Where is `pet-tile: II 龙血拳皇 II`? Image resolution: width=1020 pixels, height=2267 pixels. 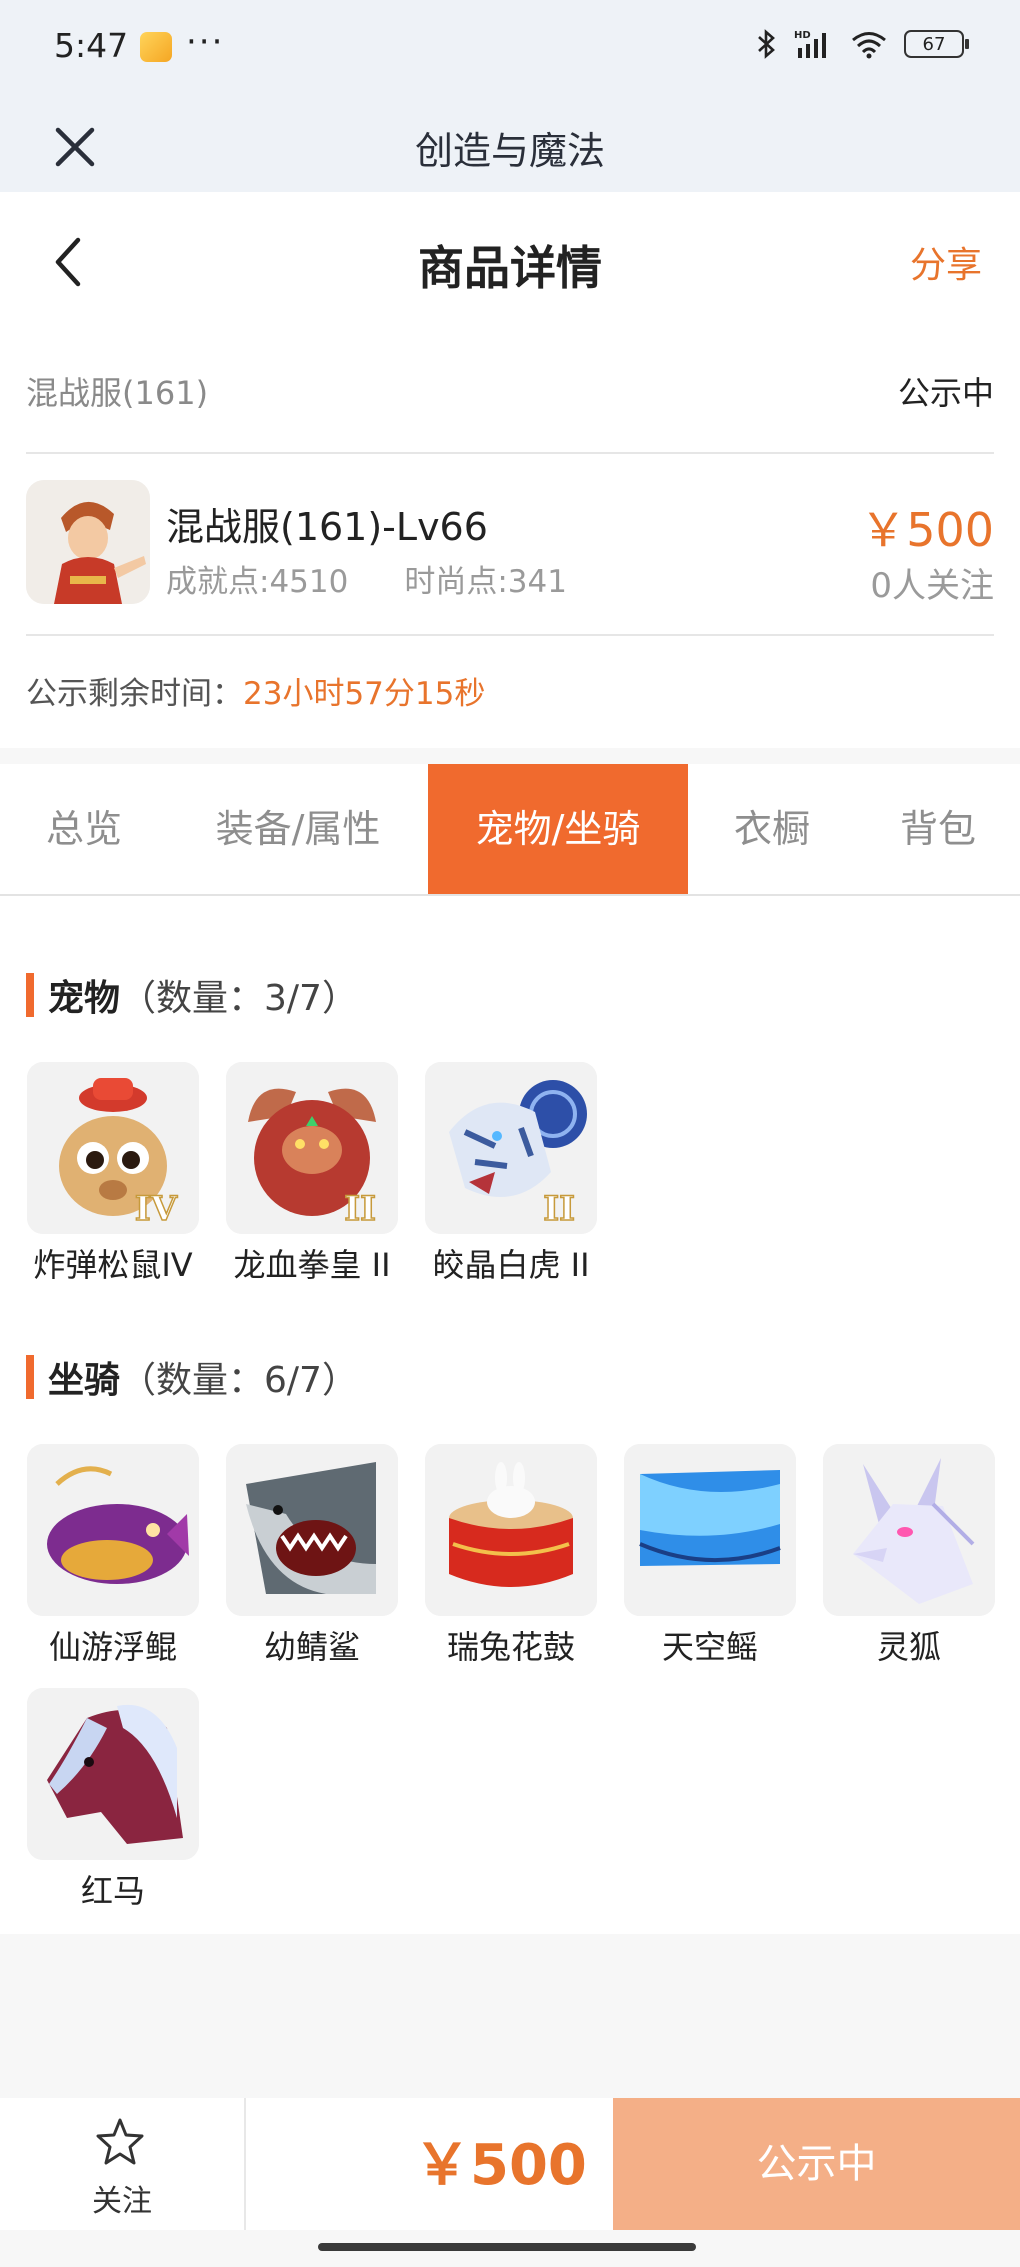
pet-tile: II 龙血拳皇 II is located at coordinates (312, 1174).